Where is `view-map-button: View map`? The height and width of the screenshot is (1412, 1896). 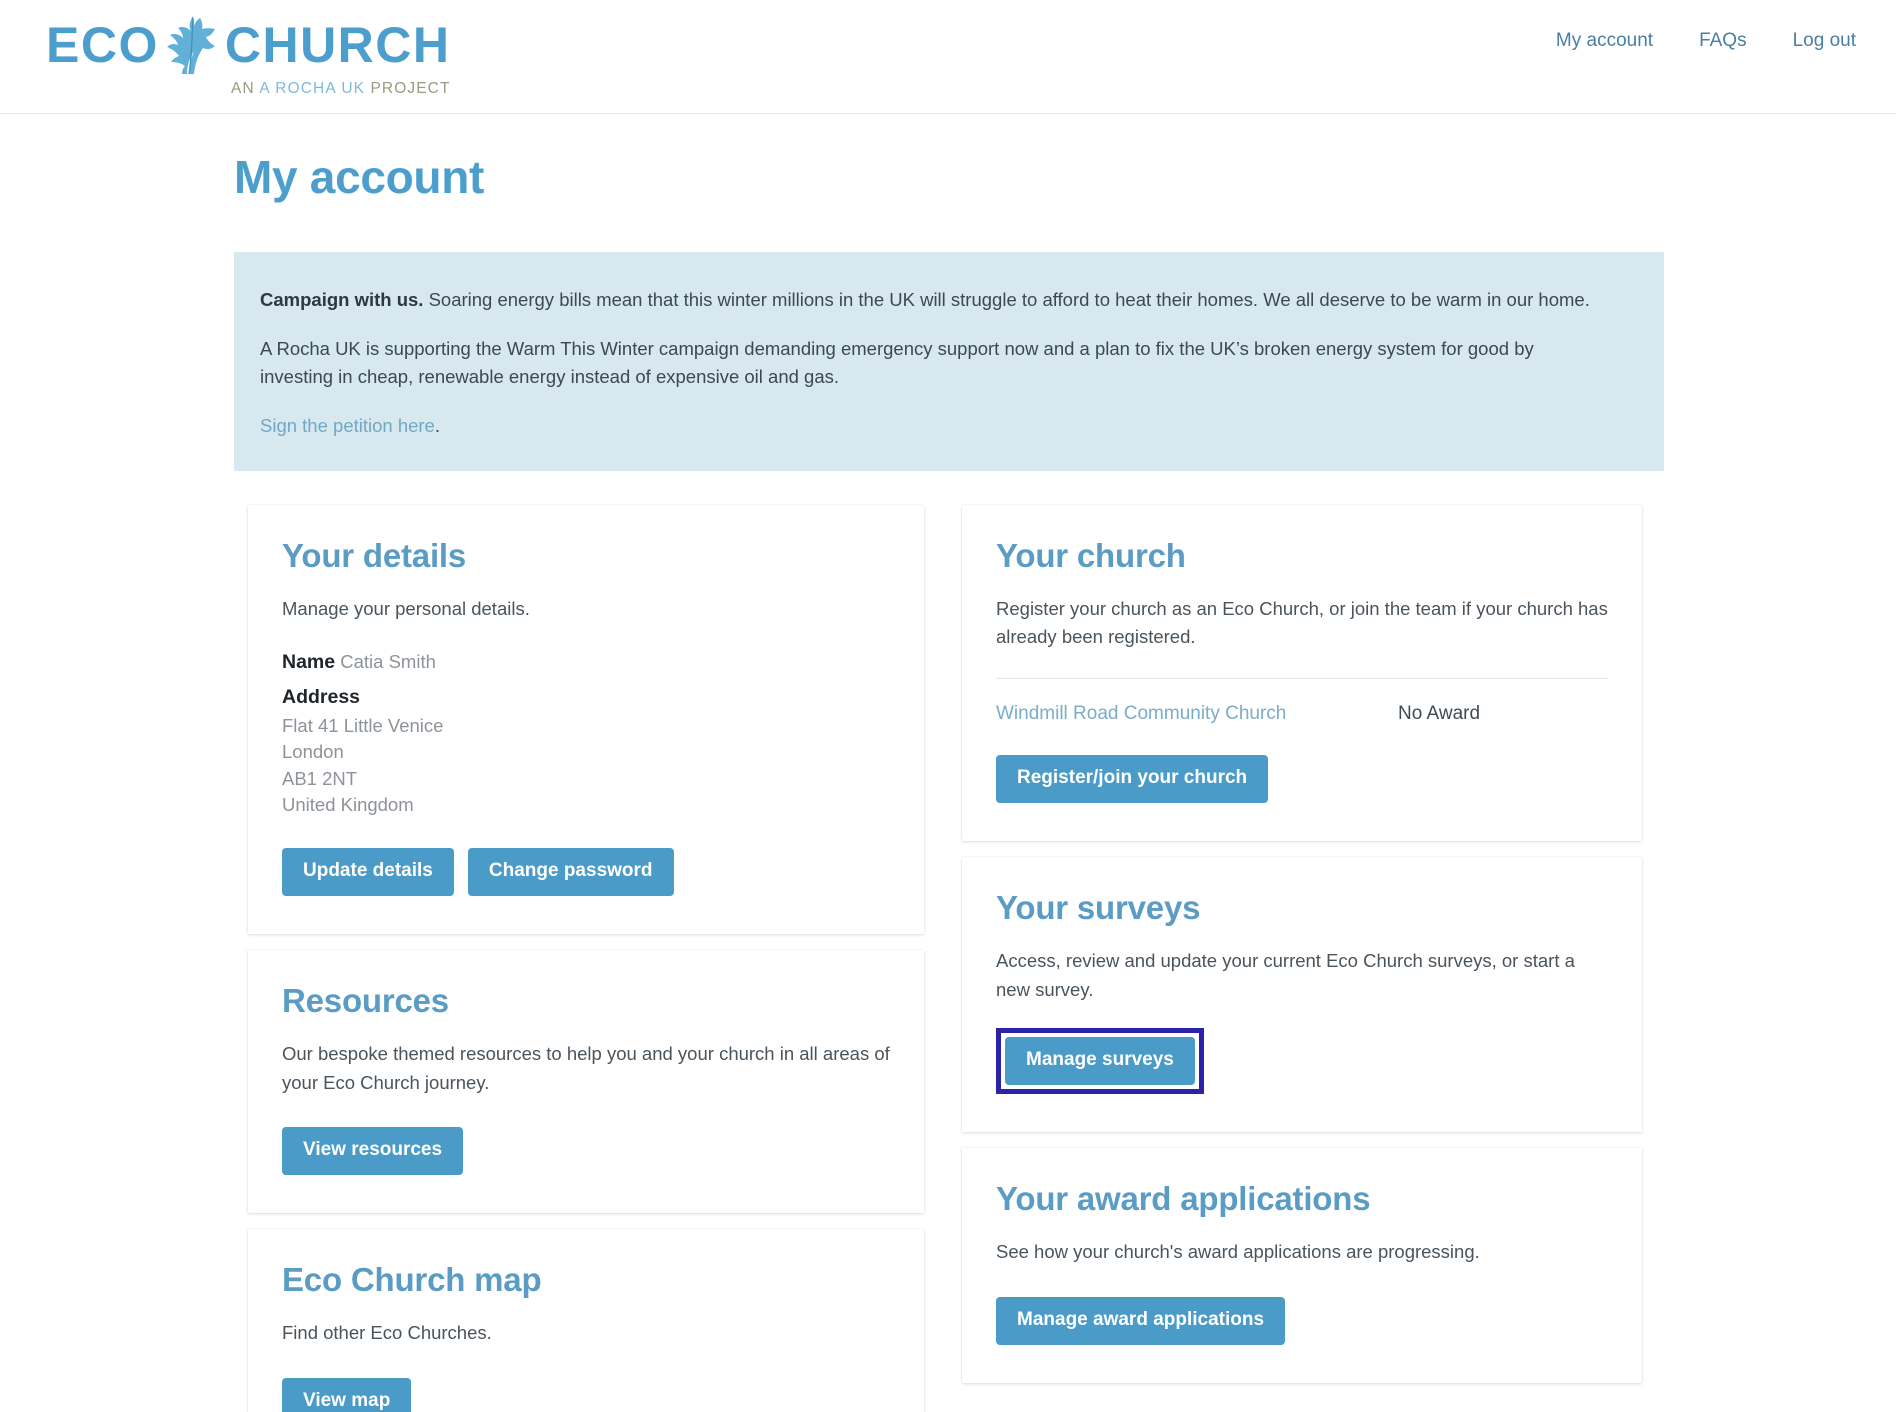 view-map-button: View map is located at coordinates (347, 1394).